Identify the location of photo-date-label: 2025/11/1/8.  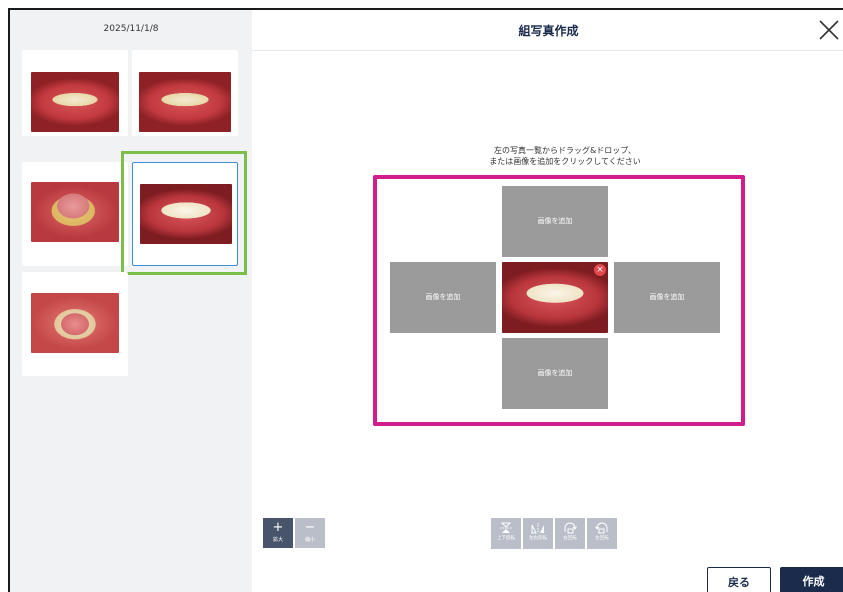
(131, 29).